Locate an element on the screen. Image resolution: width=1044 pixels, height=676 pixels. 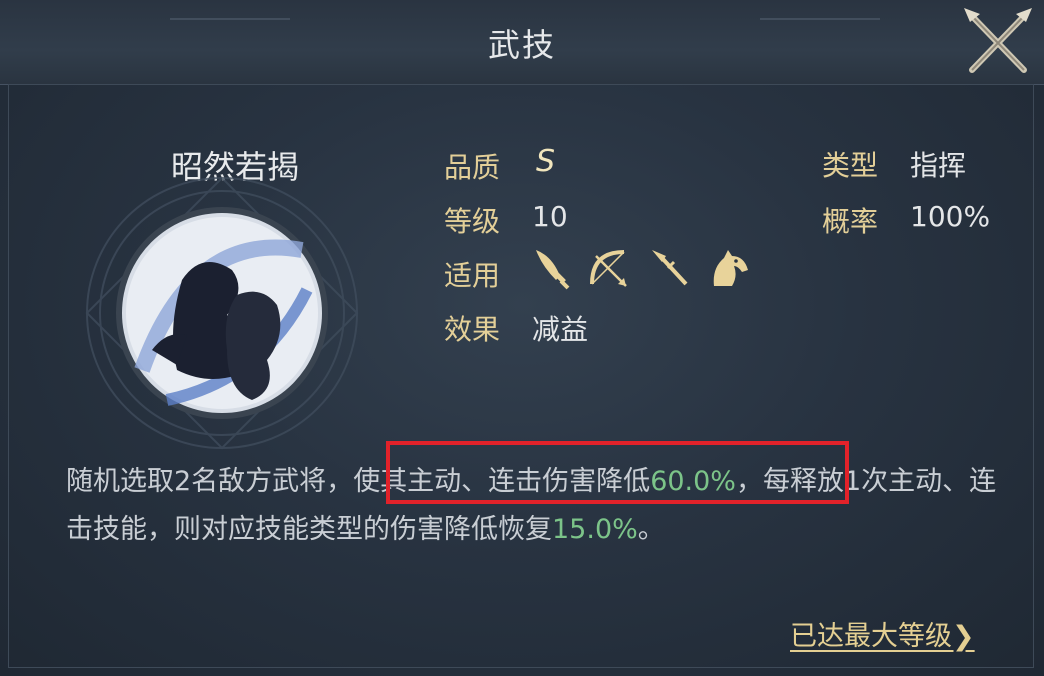
bow-icon is located at coordinates (608, 268).